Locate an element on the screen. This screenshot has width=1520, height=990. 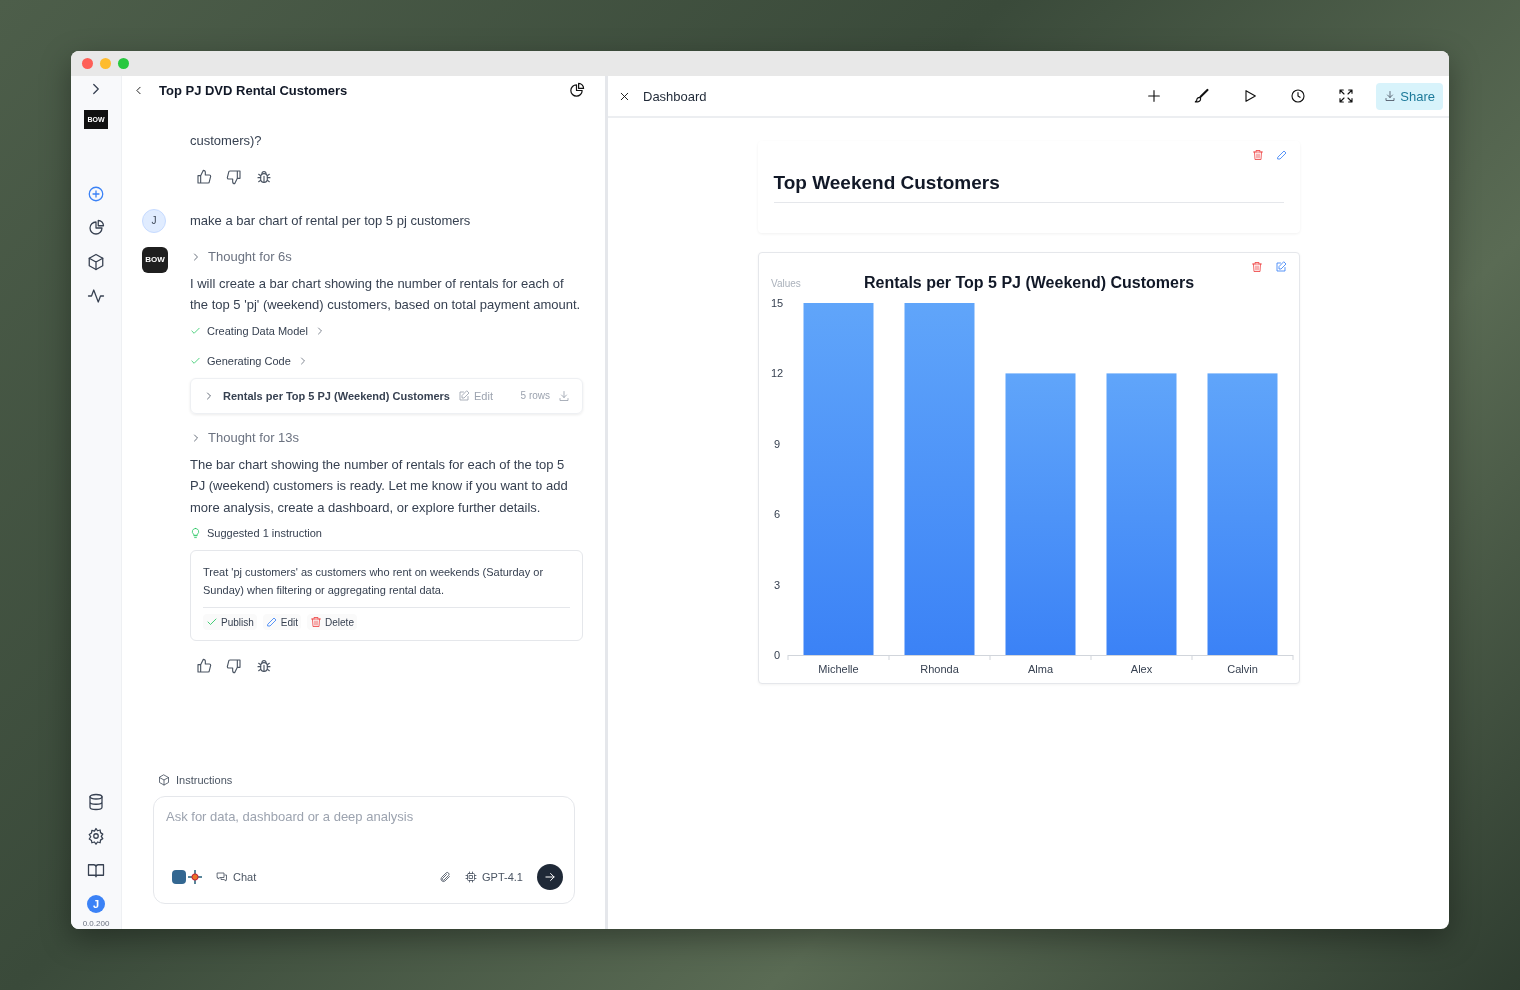
axis-tick-label: 15 is located at coordinates (776, 303).